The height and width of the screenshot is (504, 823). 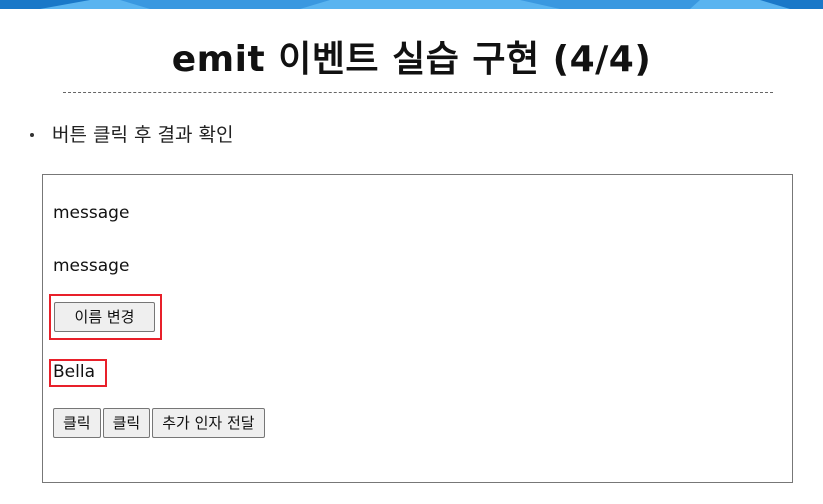 What do you see at coordinates (411, 59) in the screenshot?
I see `slide-title: emit 이벤트 실습 구현 (4/4)` at bounding box center [411, 59].